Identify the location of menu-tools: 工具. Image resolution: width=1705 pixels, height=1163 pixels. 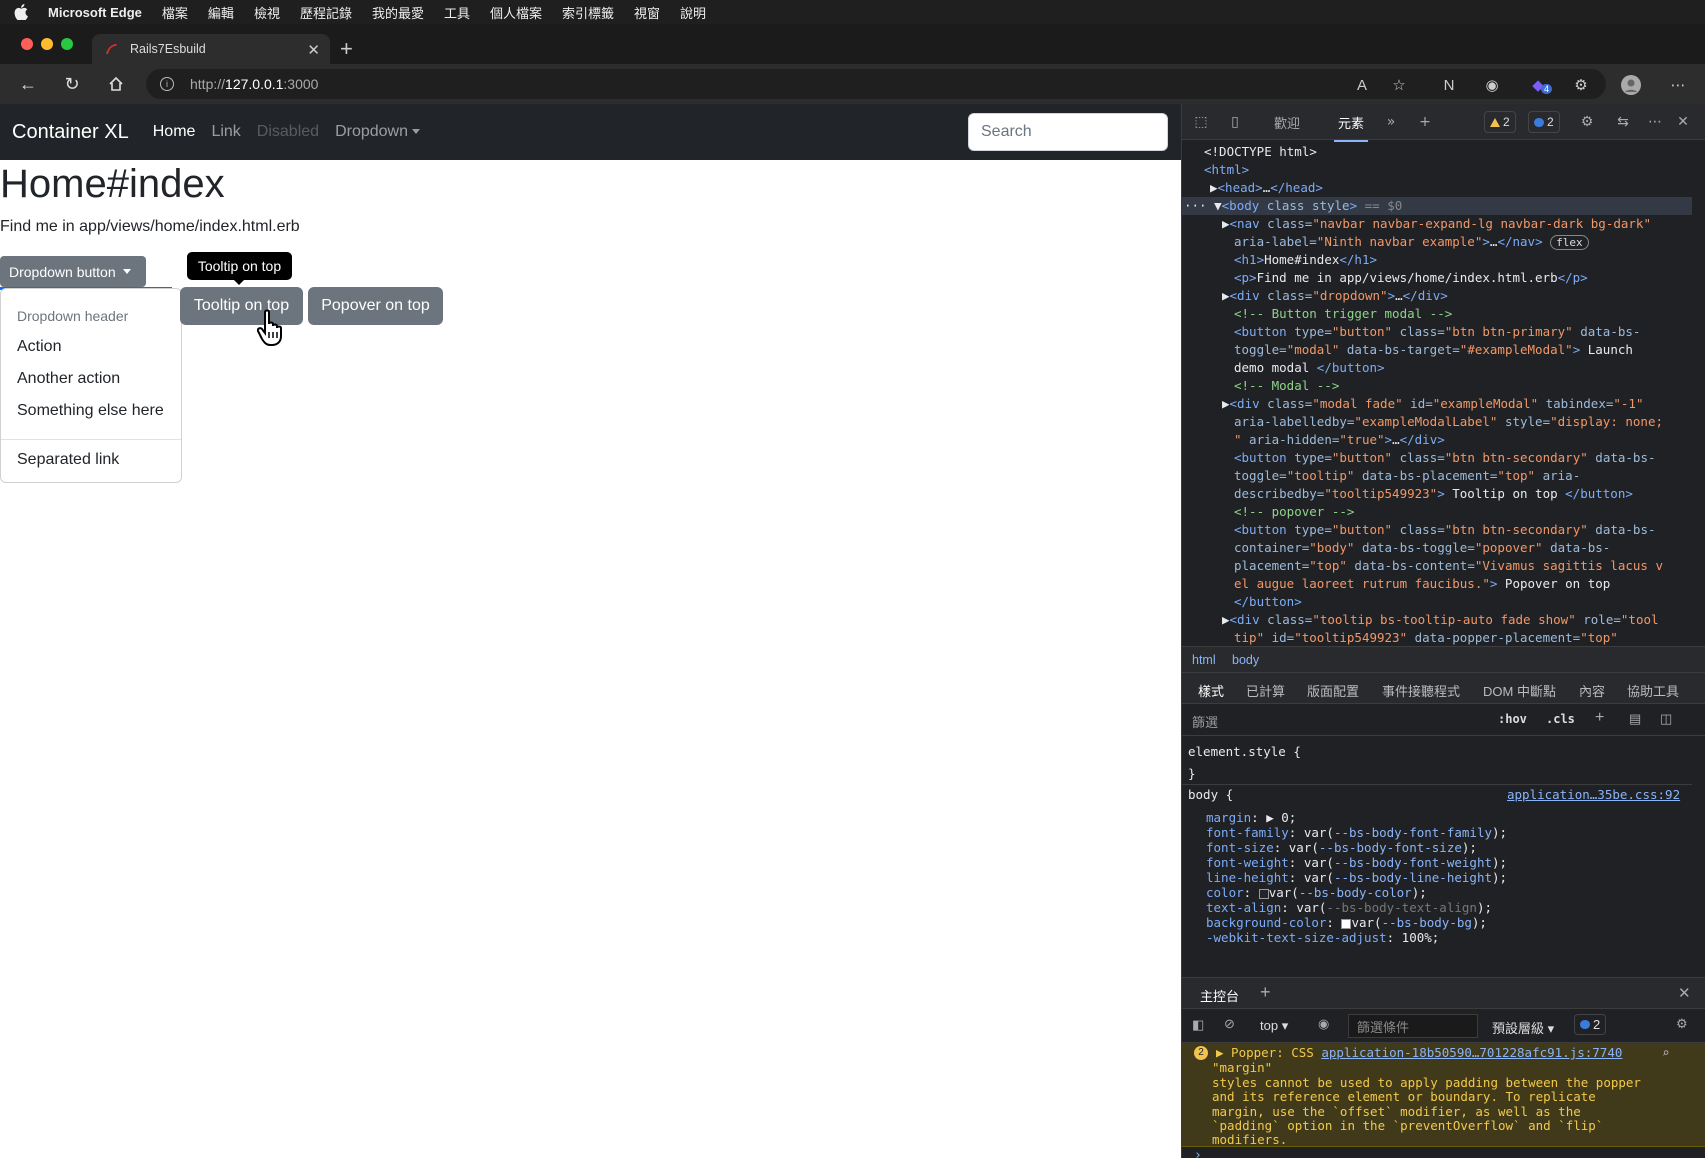
(457, 12).